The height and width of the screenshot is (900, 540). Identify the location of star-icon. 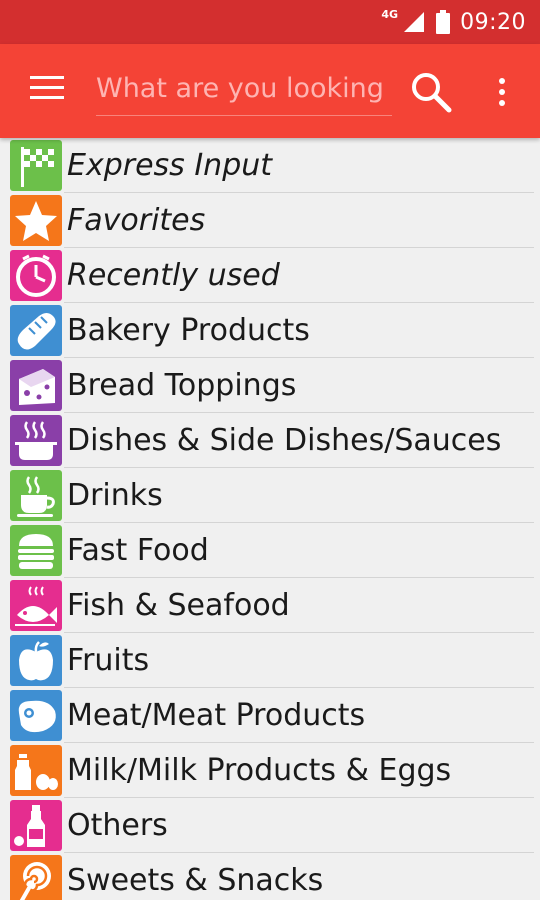
(36, 220).